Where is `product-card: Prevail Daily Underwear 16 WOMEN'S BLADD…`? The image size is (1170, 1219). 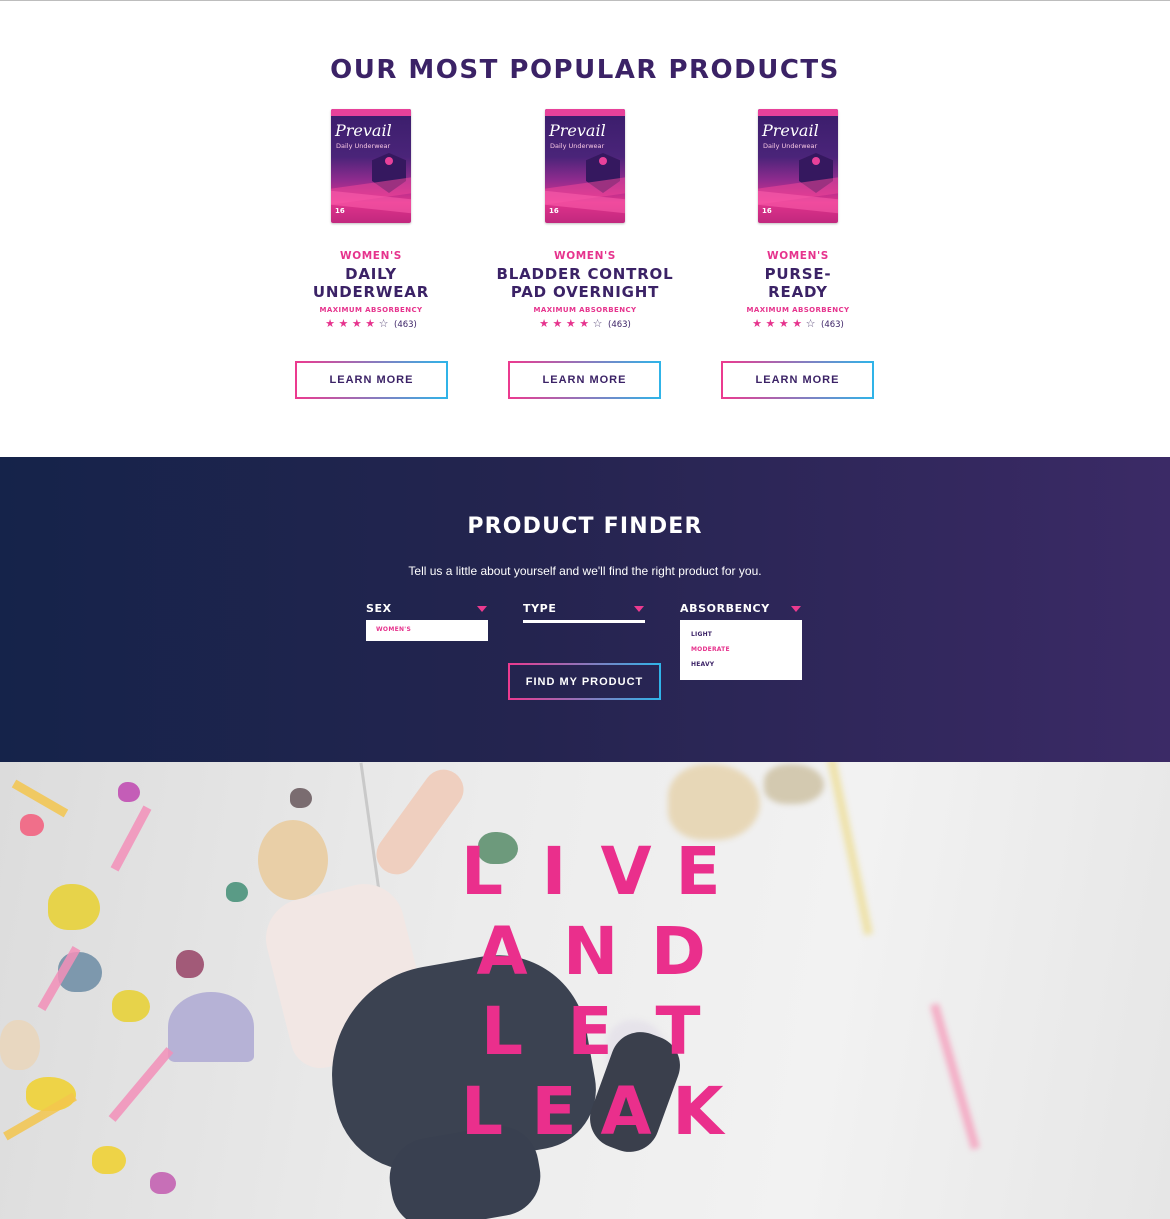 product-card: Prevail Daily Underwear 16 WOMEN'S BLADD… is located at coordinates (585, 220).